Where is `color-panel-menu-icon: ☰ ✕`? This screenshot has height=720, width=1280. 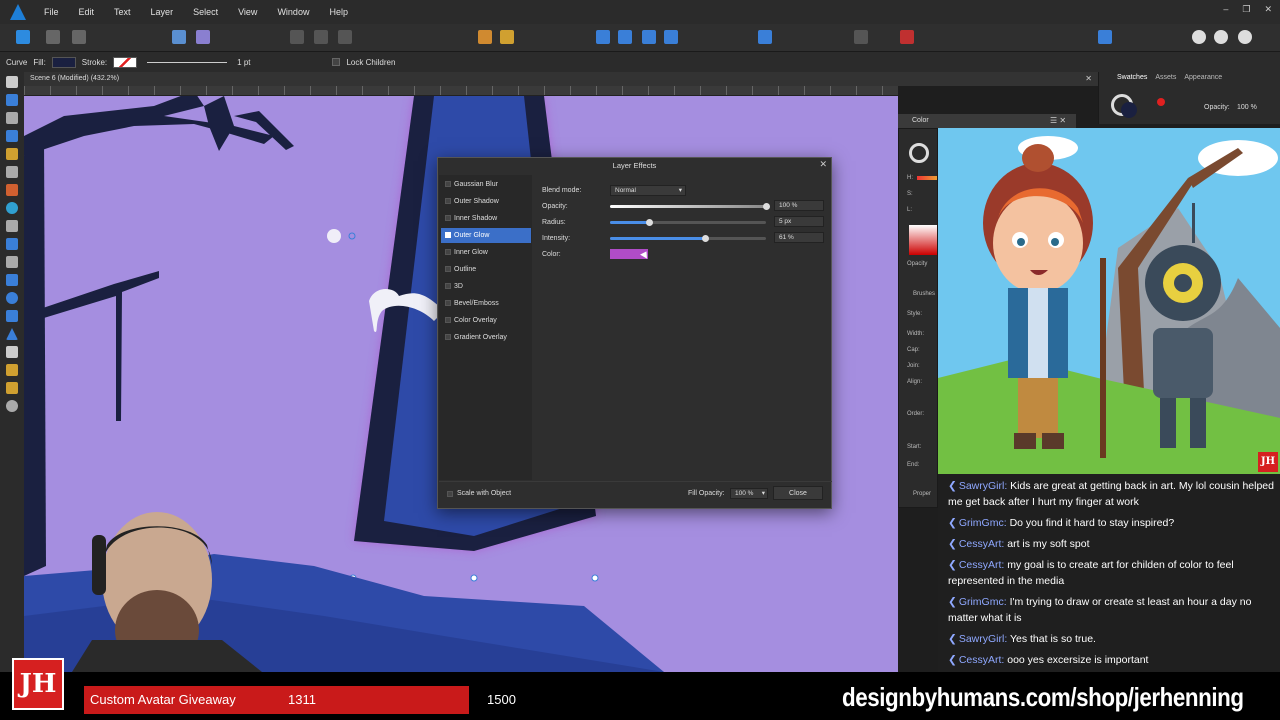 color-panel-menu-icon: ☰ ✕ is located at coordinates (1058, 120).